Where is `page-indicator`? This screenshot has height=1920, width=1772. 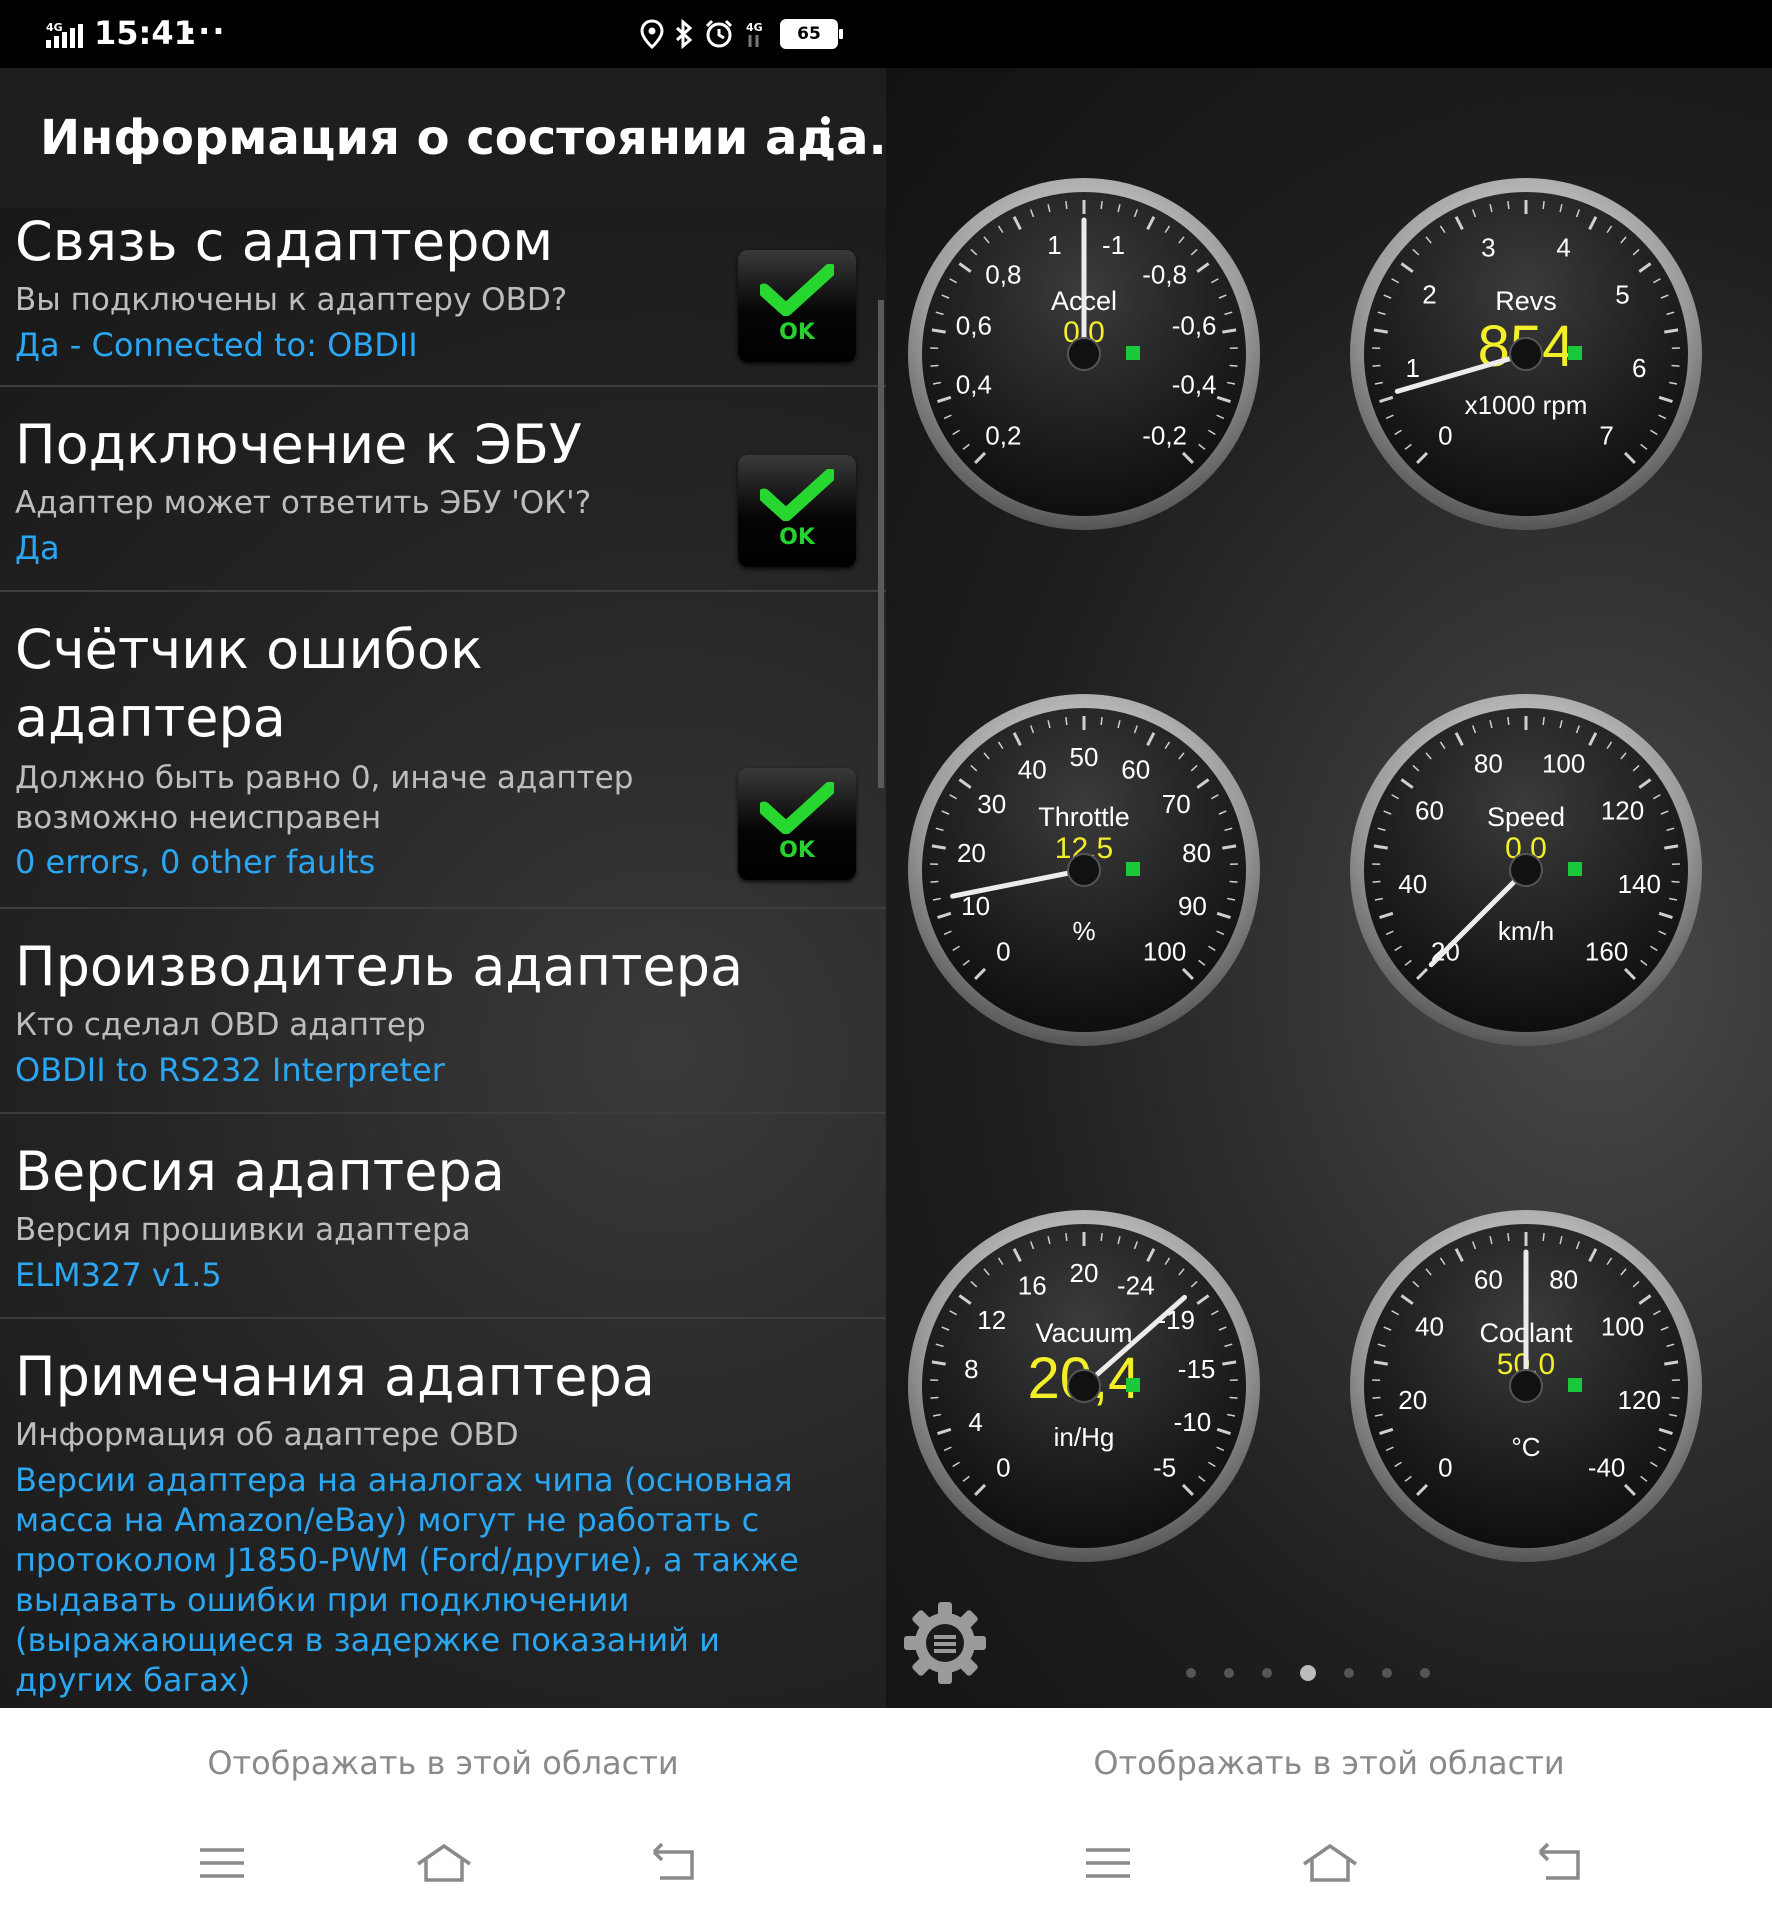 page-indicator is located at coordinates (1308, 1673).